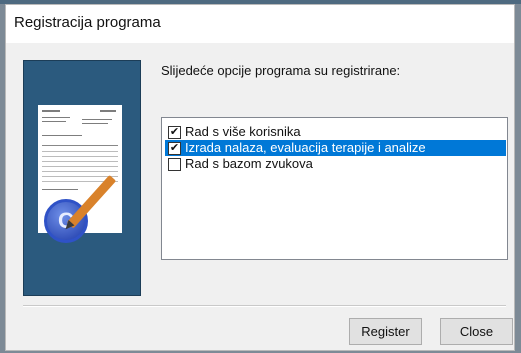  I want to click on close-button: Close, so click(476, 331).